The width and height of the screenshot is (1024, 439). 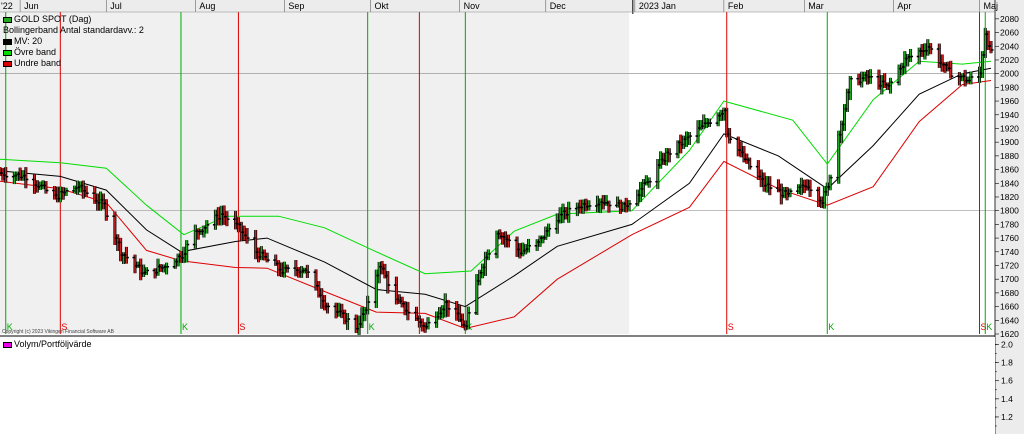 I want to click on x-tick-label: Aug, so click(x=207, y=6).